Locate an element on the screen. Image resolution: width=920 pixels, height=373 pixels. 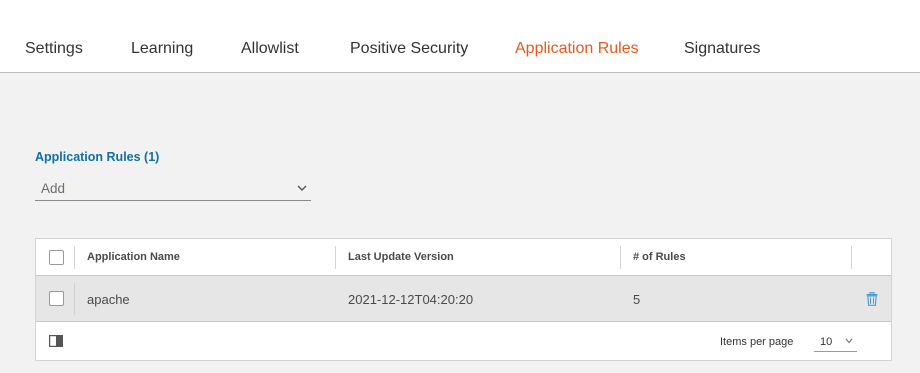
tab-learning: Learning is located at coordinates (162, 49).